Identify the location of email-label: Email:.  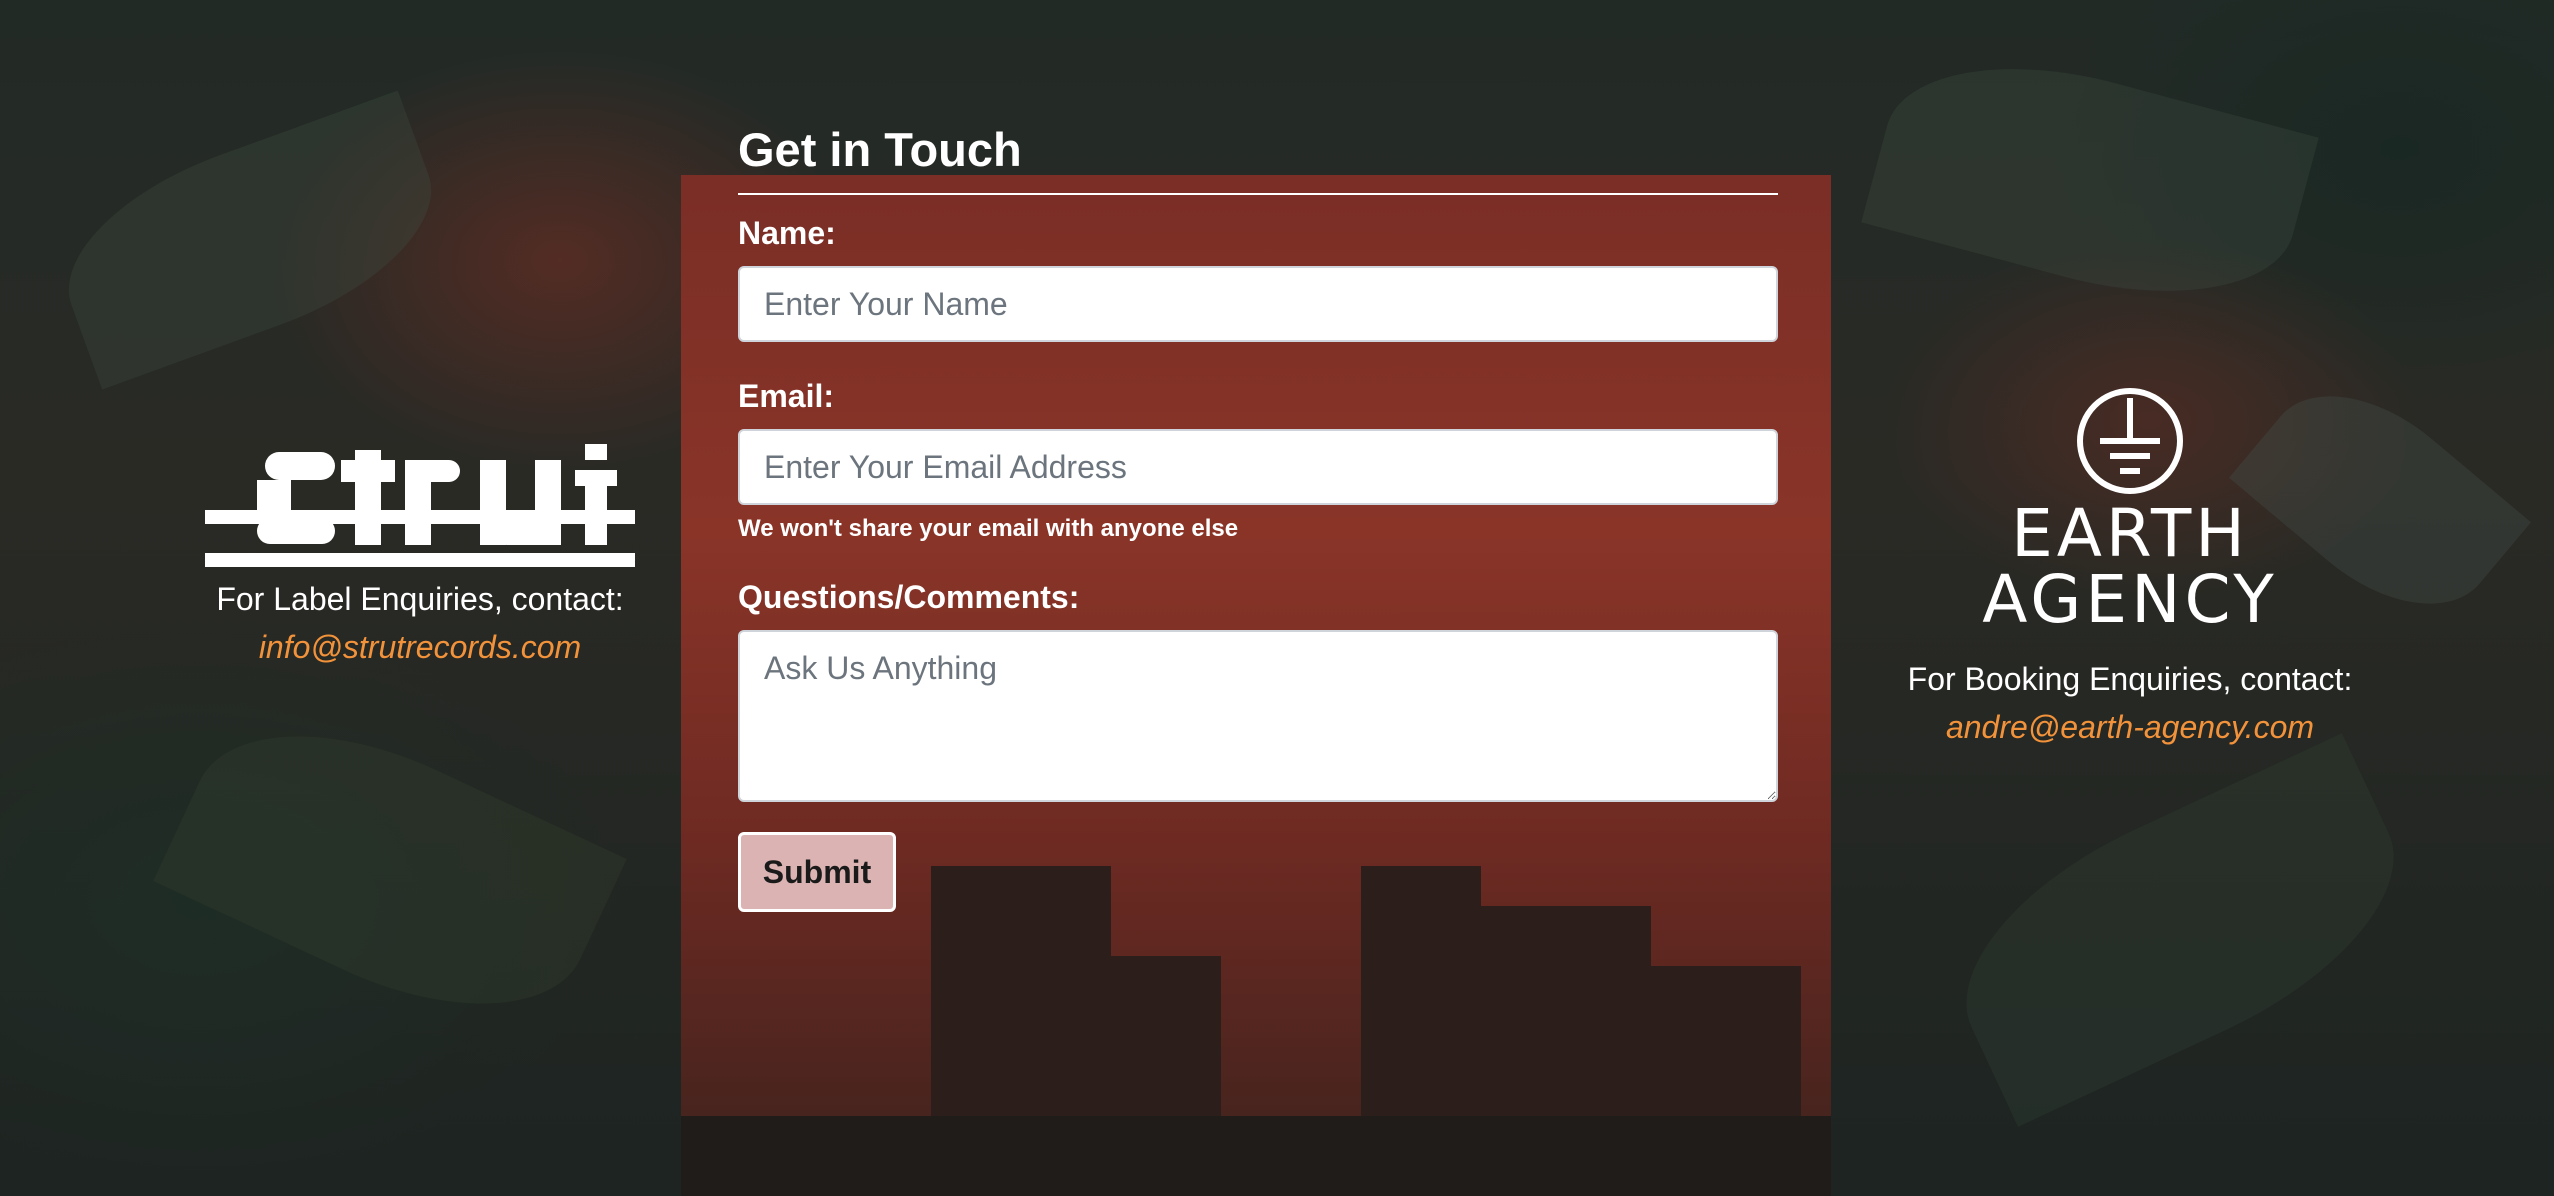
(786, 396).